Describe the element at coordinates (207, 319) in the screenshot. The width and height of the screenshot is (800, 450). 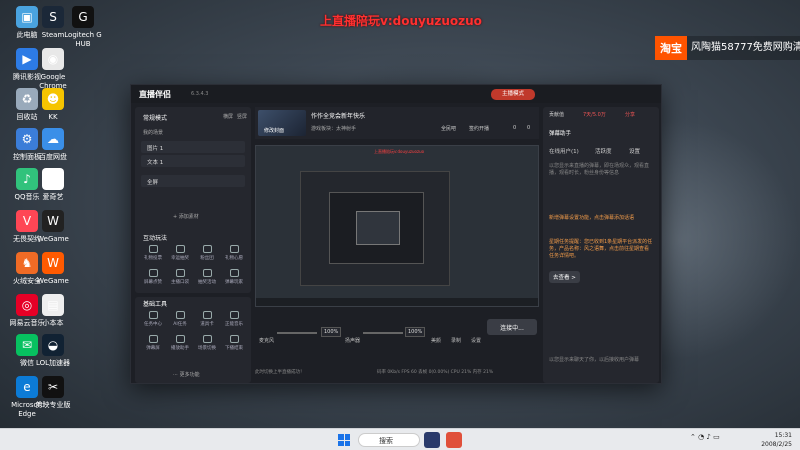
I see `feature-button: 道具卡` at that location.